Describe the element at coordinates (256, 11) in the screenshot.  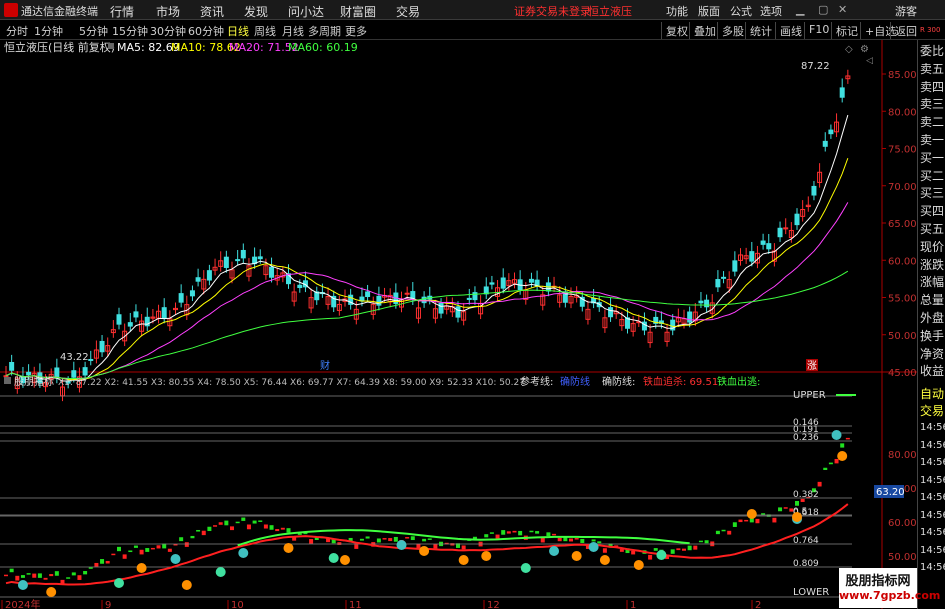
I see `menu-item-discover: 发现` at that location.